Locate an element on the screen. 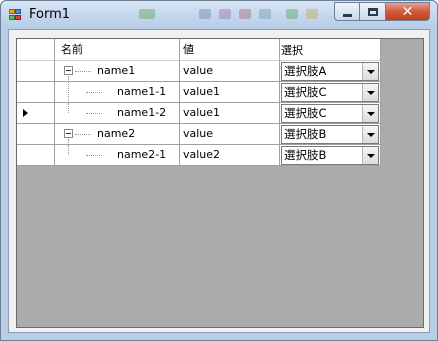 This screenshot has height=341, width=438. maximize-button is located at coordinates (373, 11).